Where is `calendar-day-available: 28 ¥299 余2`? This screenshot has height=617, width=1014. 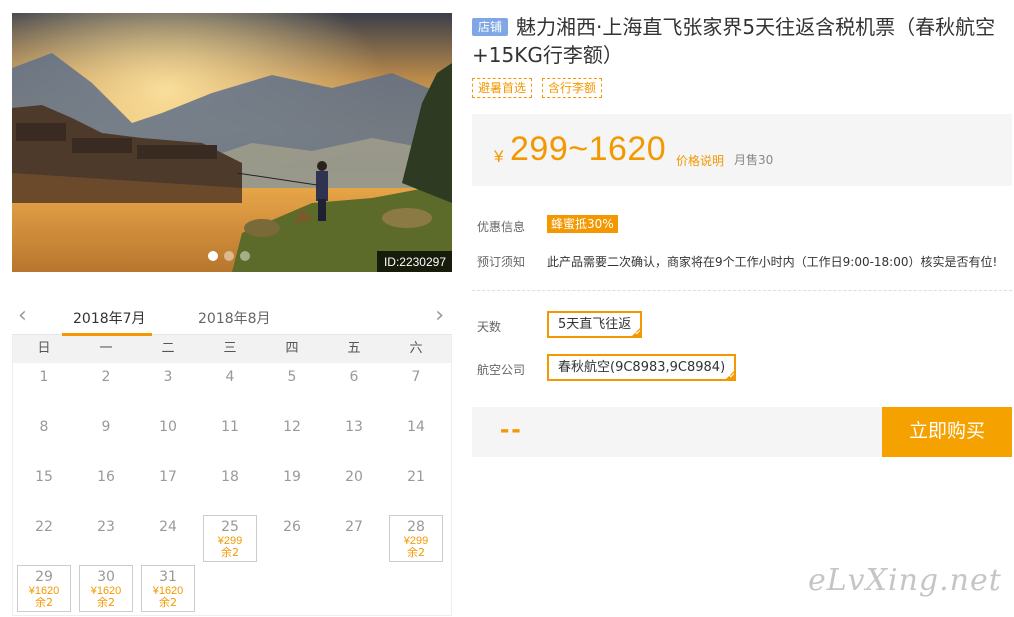 calendar-day-available: 28 ¥299 余2 is located at coordinates (416, 538).